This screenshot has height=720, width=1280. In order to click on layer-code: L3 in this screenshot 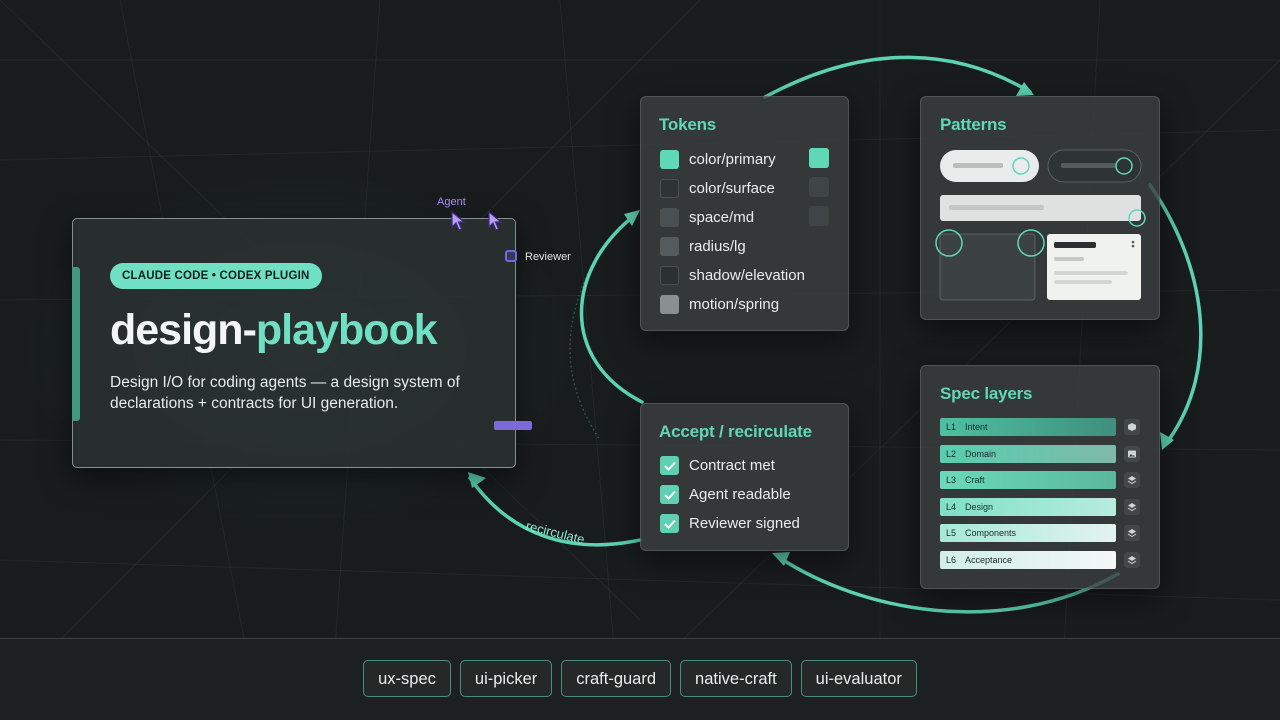, I will do `click(951, 480)`.